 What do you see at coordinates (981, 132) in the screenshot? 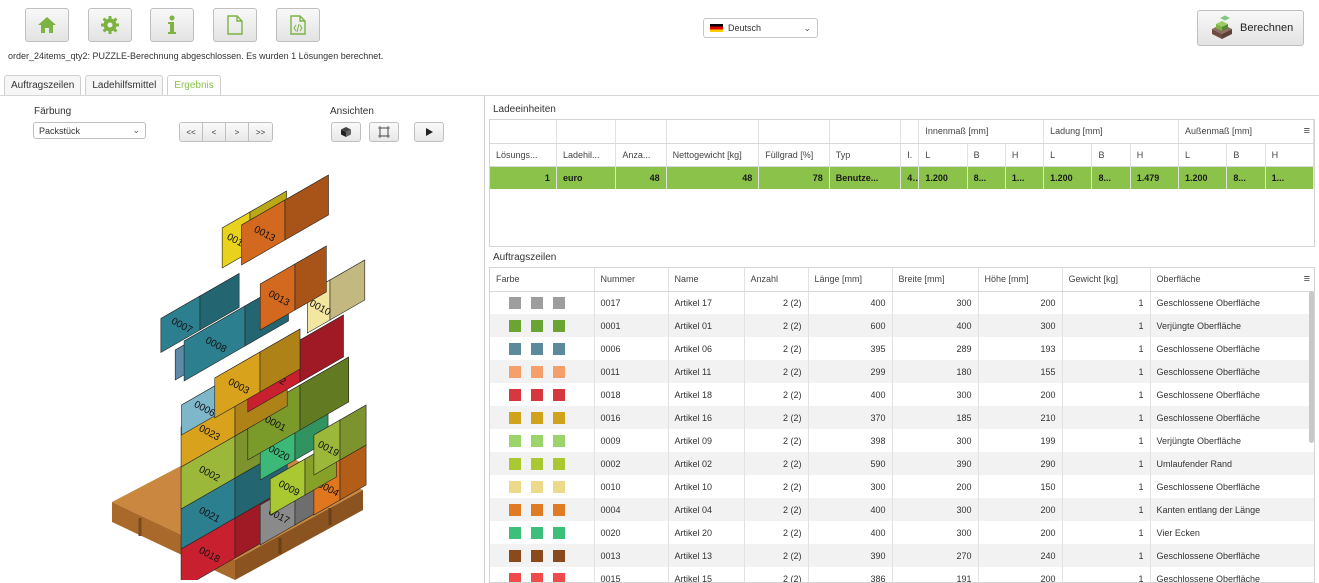
I see `group-header-innenmass: Innenmaß [mm]` at bounding box center [981, 132].